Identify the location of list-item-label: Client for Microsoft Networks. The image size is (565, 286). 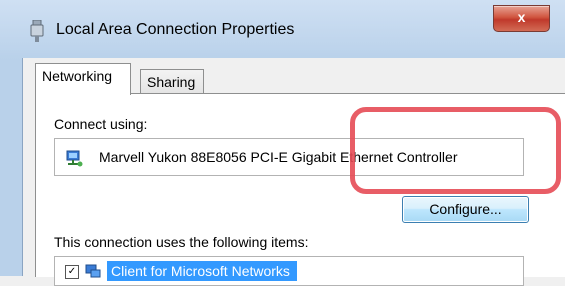
(200, 271).